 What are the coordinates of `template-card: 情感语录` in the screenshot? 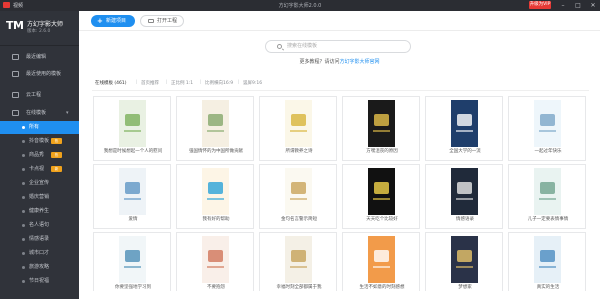 It's located at (464, 196).